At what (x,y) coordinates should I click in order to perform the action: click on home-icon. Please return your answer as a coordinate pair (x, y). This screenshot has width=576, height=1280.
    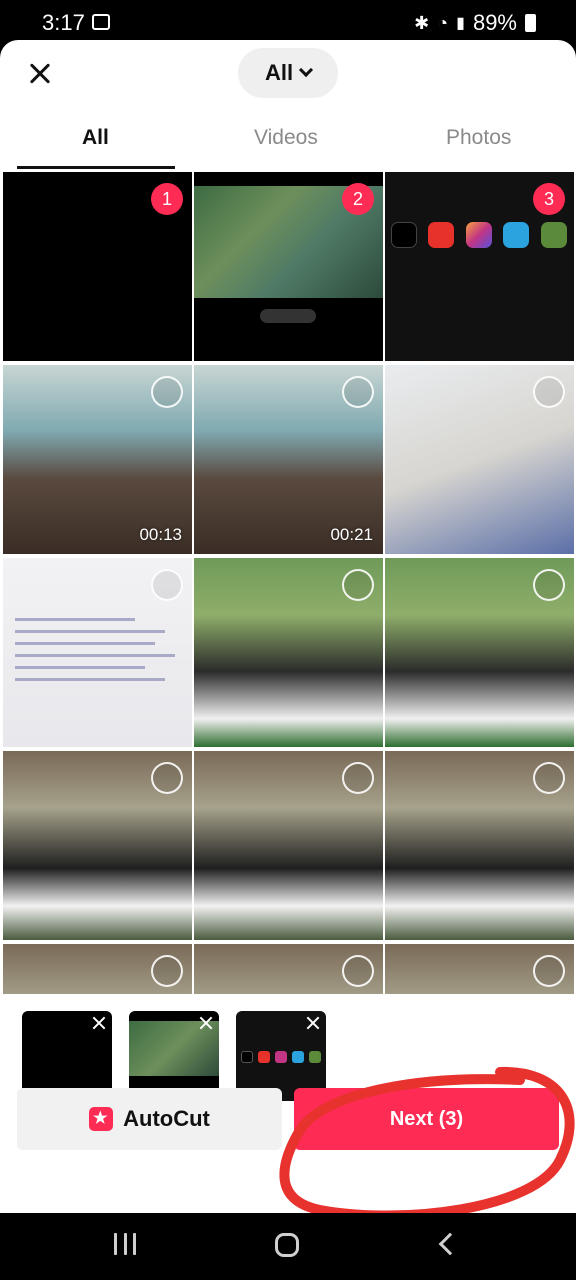
    Looking at the image, I should click on (287, 1245).